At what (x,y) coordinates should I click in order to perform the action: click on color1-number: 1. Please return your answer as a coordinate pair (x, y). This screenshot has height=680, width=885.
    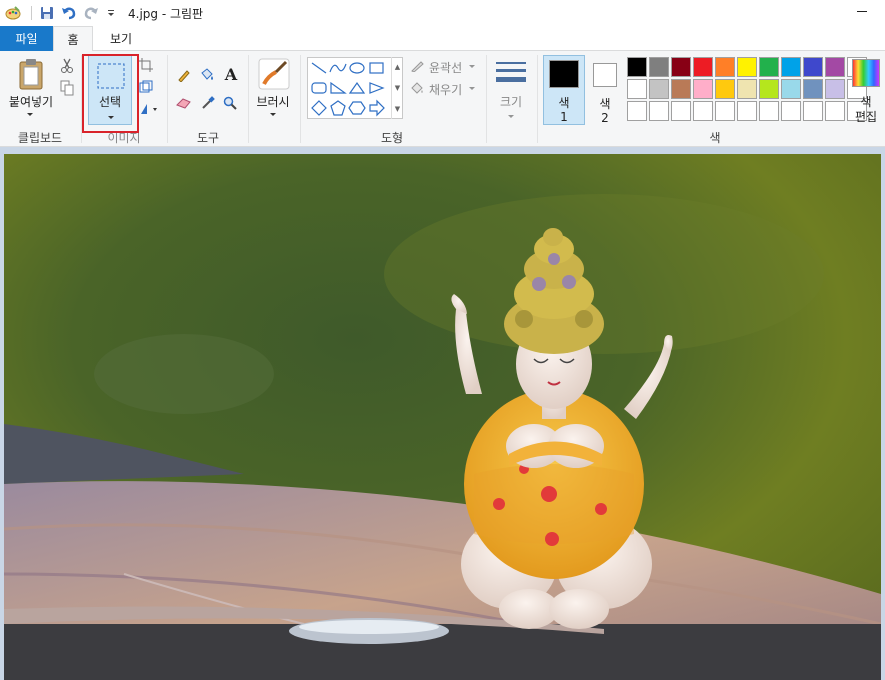
    Looking at the image, I should click on (564, 117).